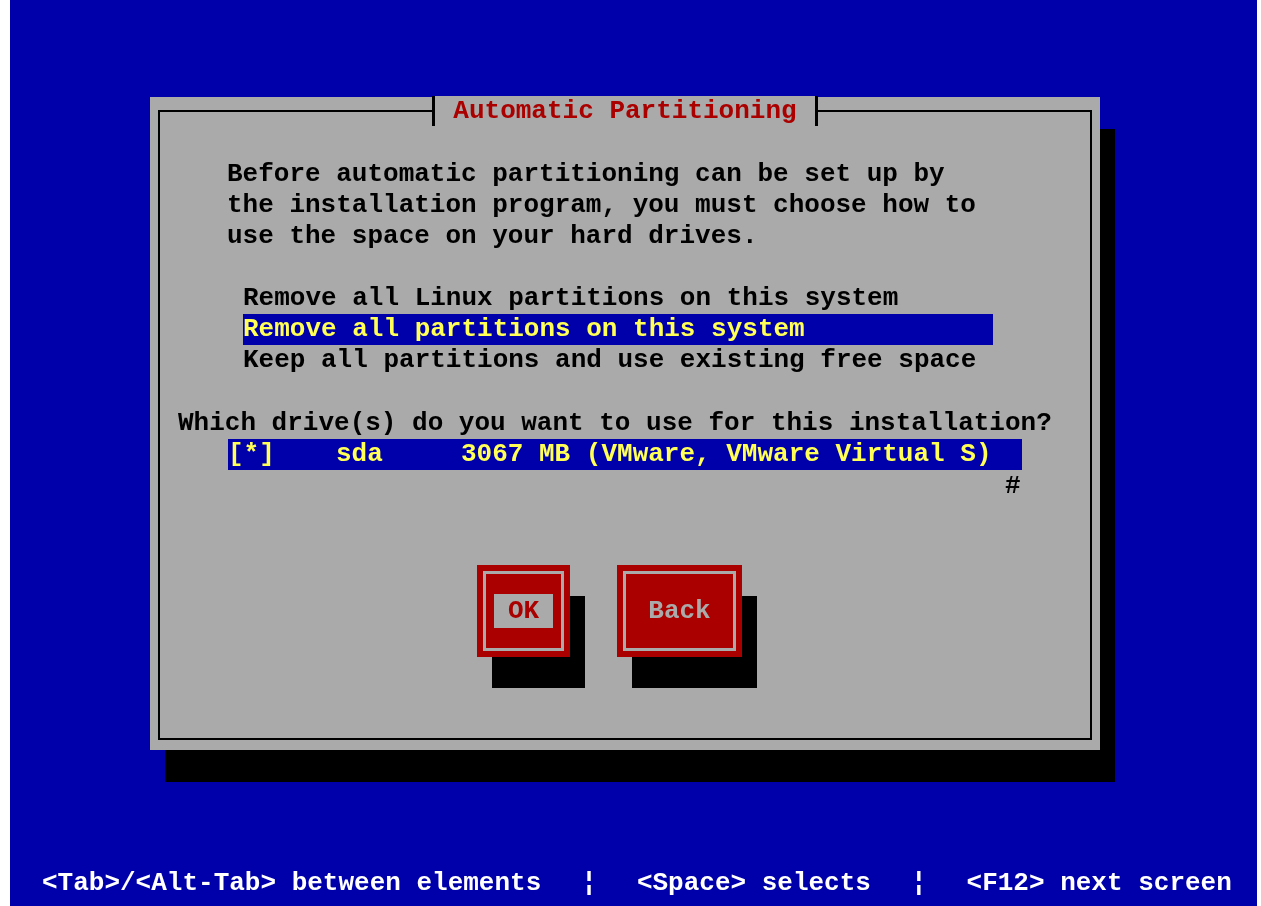 Image resolution: width=1261 pixels, height=906 pixels. I want to click on partition-option: Keep all partitions and use existing free space, so click(618, 360).